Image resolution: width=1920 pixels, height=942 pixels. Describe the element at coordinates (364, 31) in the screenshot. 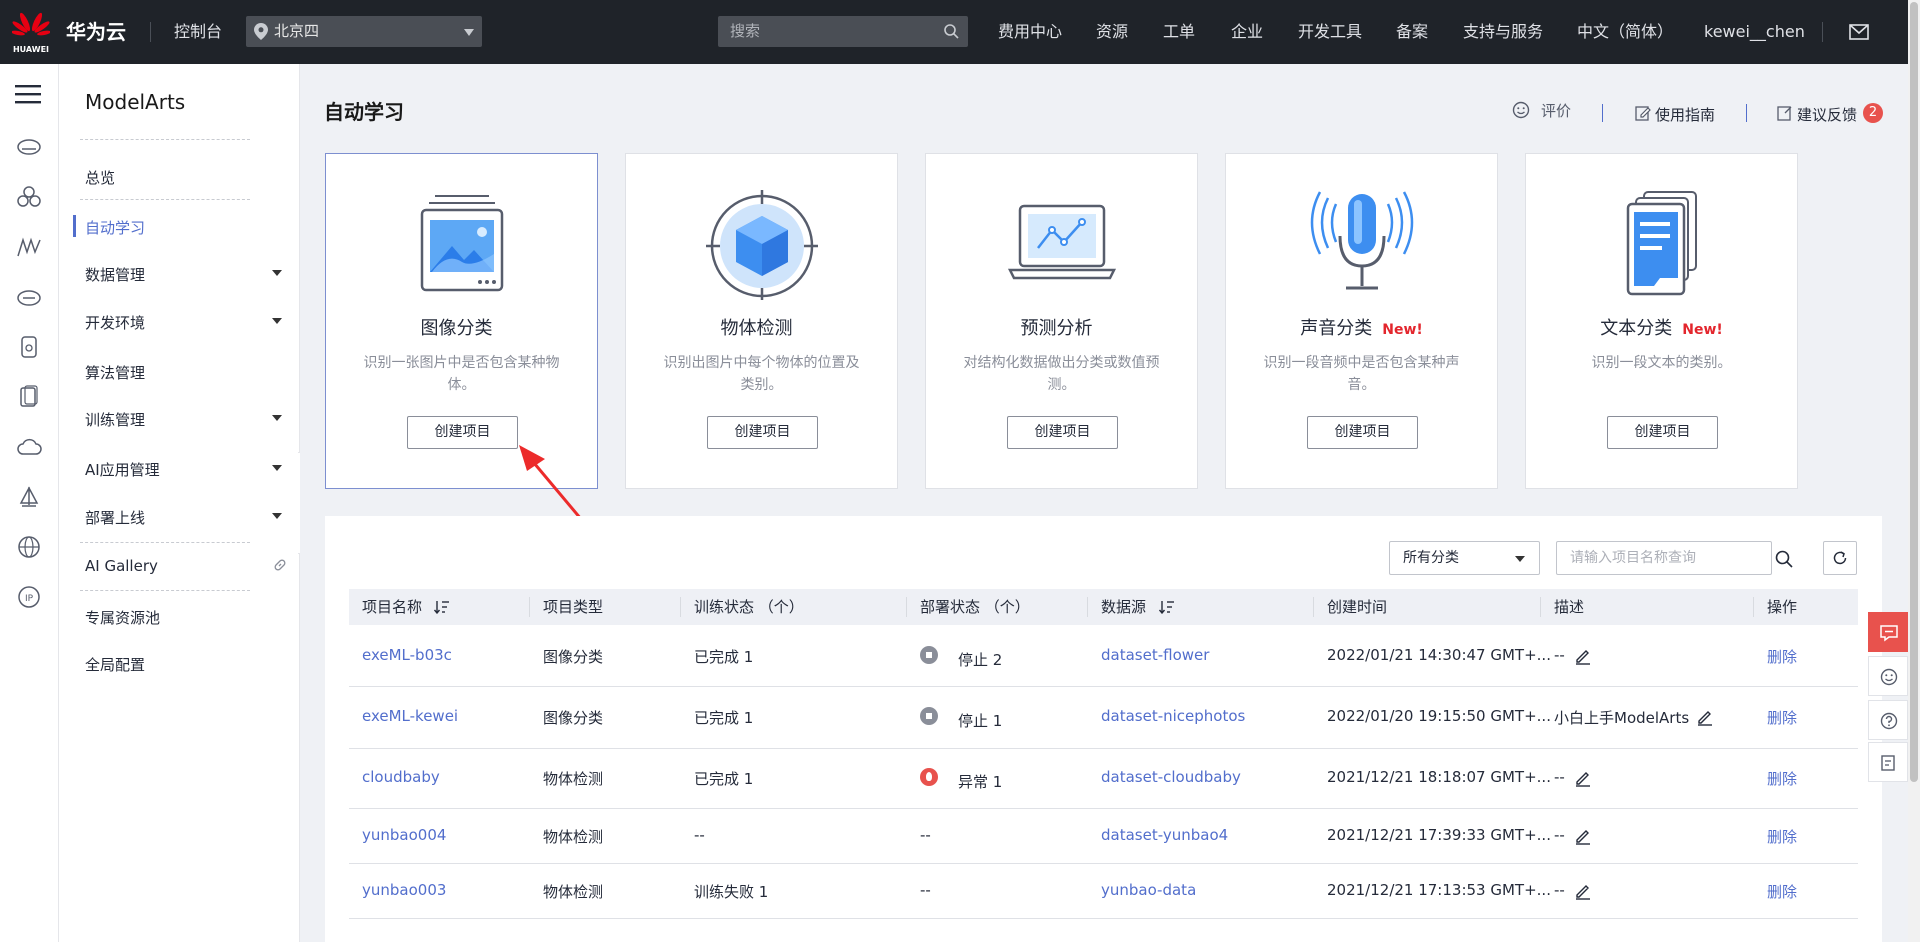

I see `region-selector: 北京四` at that location.